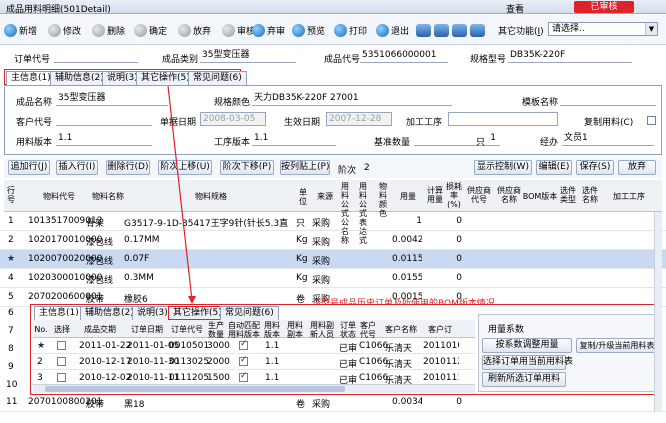 The image size is (666, 423). Describe the element at coordinates (59, 313) in the screenshot. I see `popup-tab-main-info: 主信息(1)` at that location.